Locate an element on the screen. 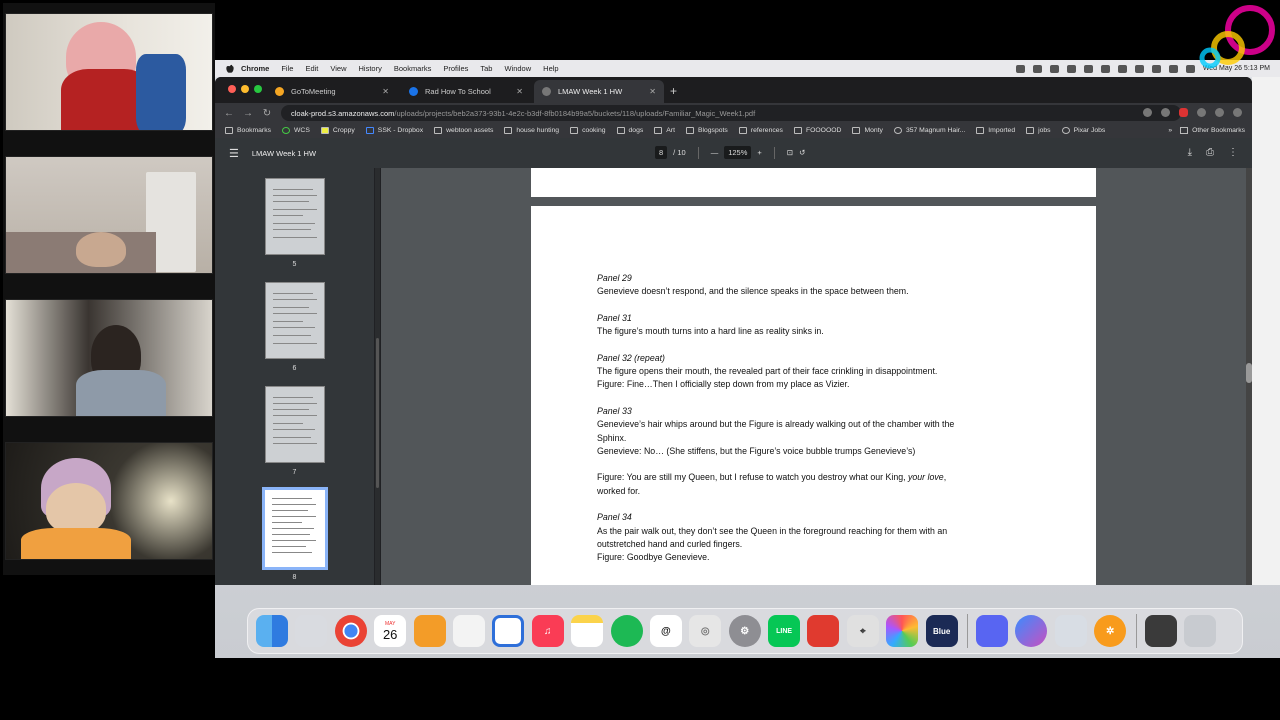 This screenshot has width=1280, height=720. clipstudio-icon is located at coordinates (508, 631).